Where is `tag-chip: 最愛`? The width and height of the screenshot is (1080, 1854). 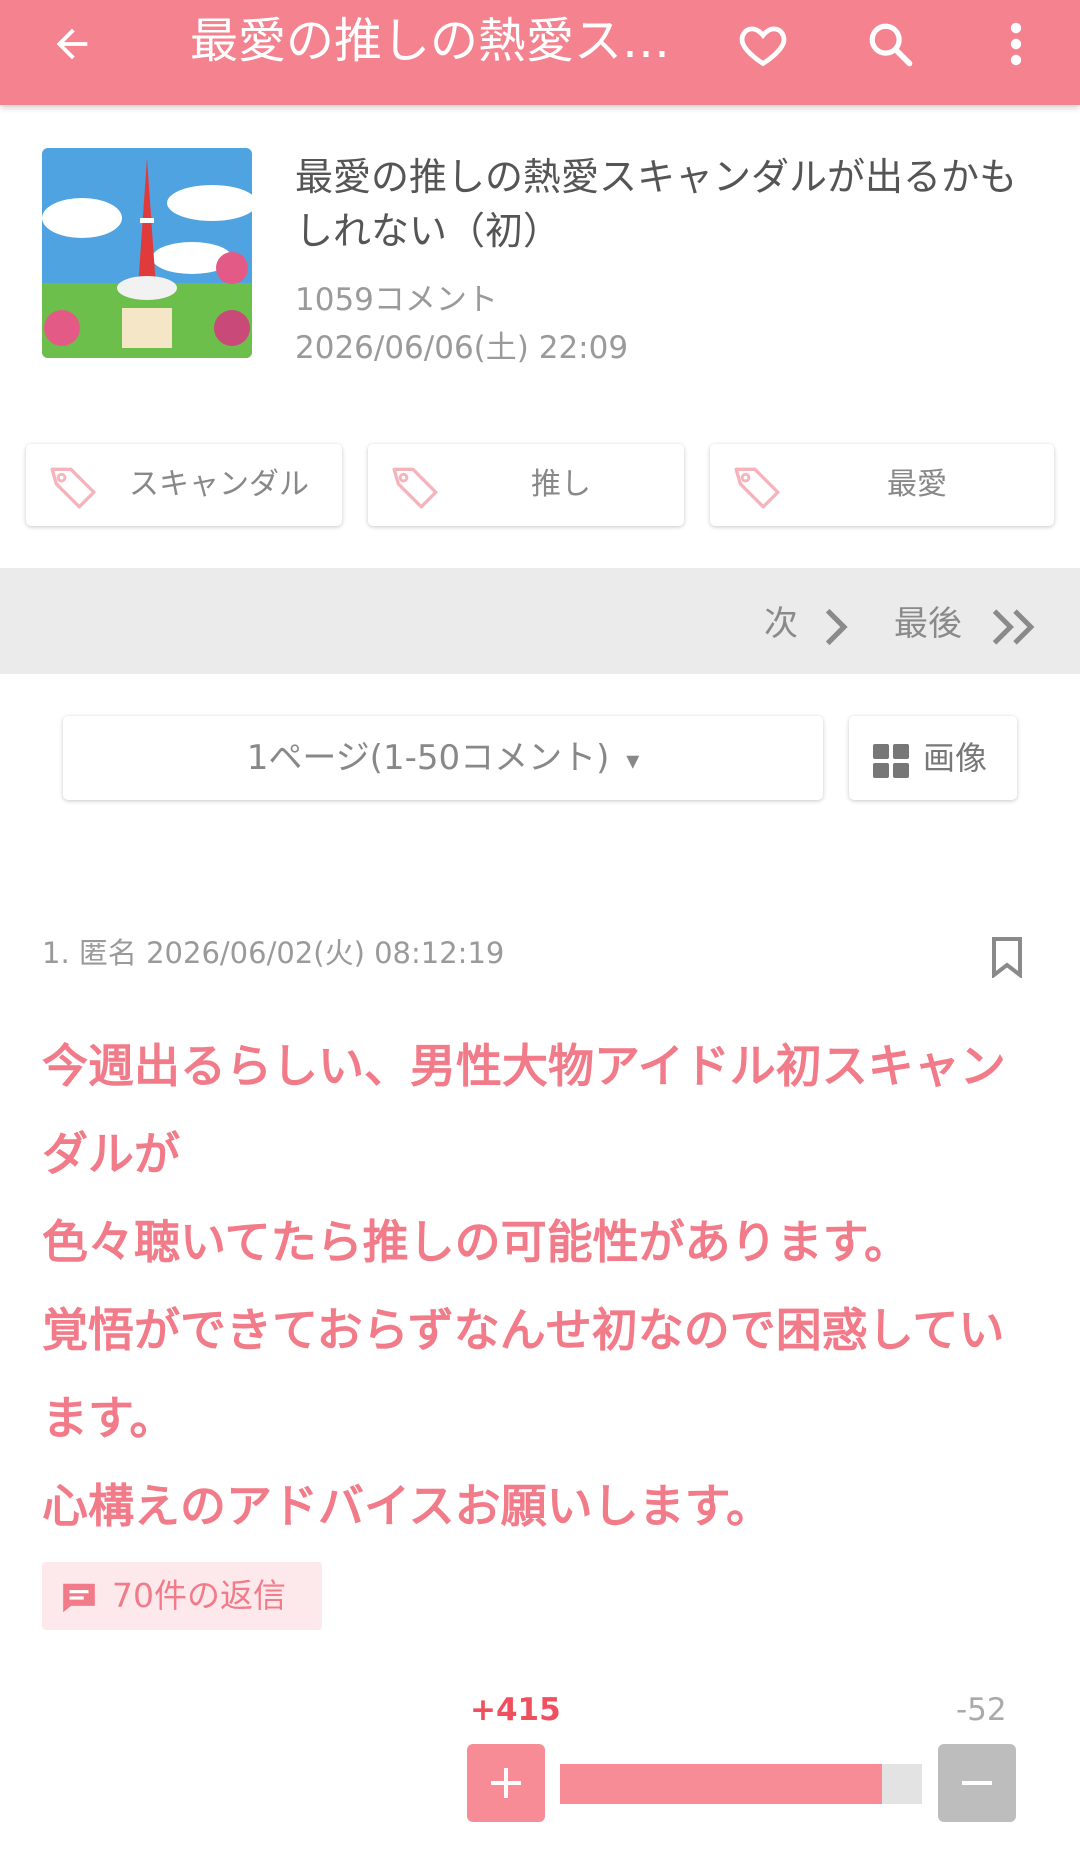 tag-chip: 最愛 is located at coordinates (882, 485).